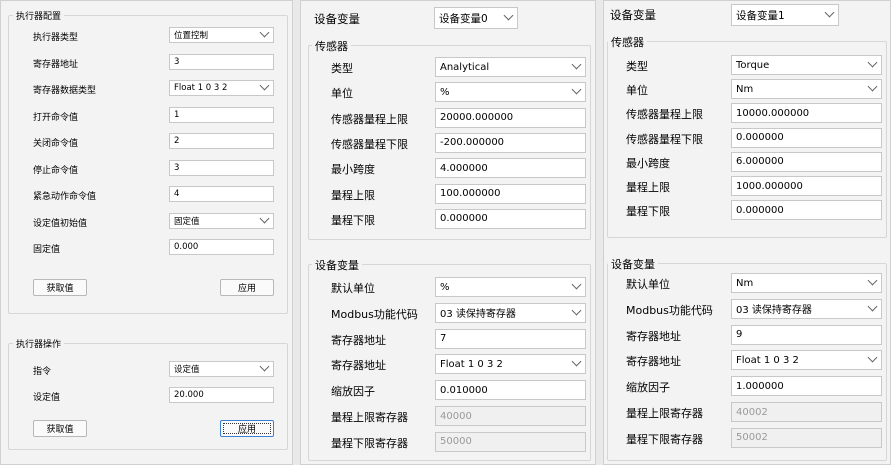 The height and width of the screenshot is (465, 891). I want to click on text-field: 20000.000000, so click(510, 117).